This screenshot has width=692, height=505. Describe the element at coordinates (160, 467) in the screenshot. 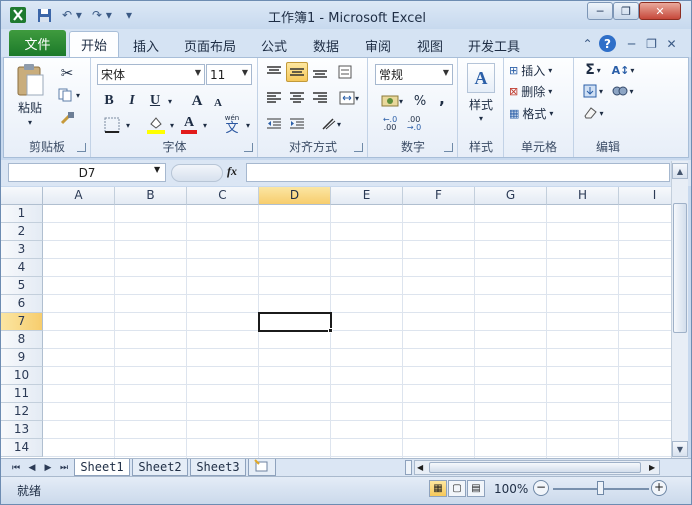

I see `sheet-tab-2: Sheet2` at that location.